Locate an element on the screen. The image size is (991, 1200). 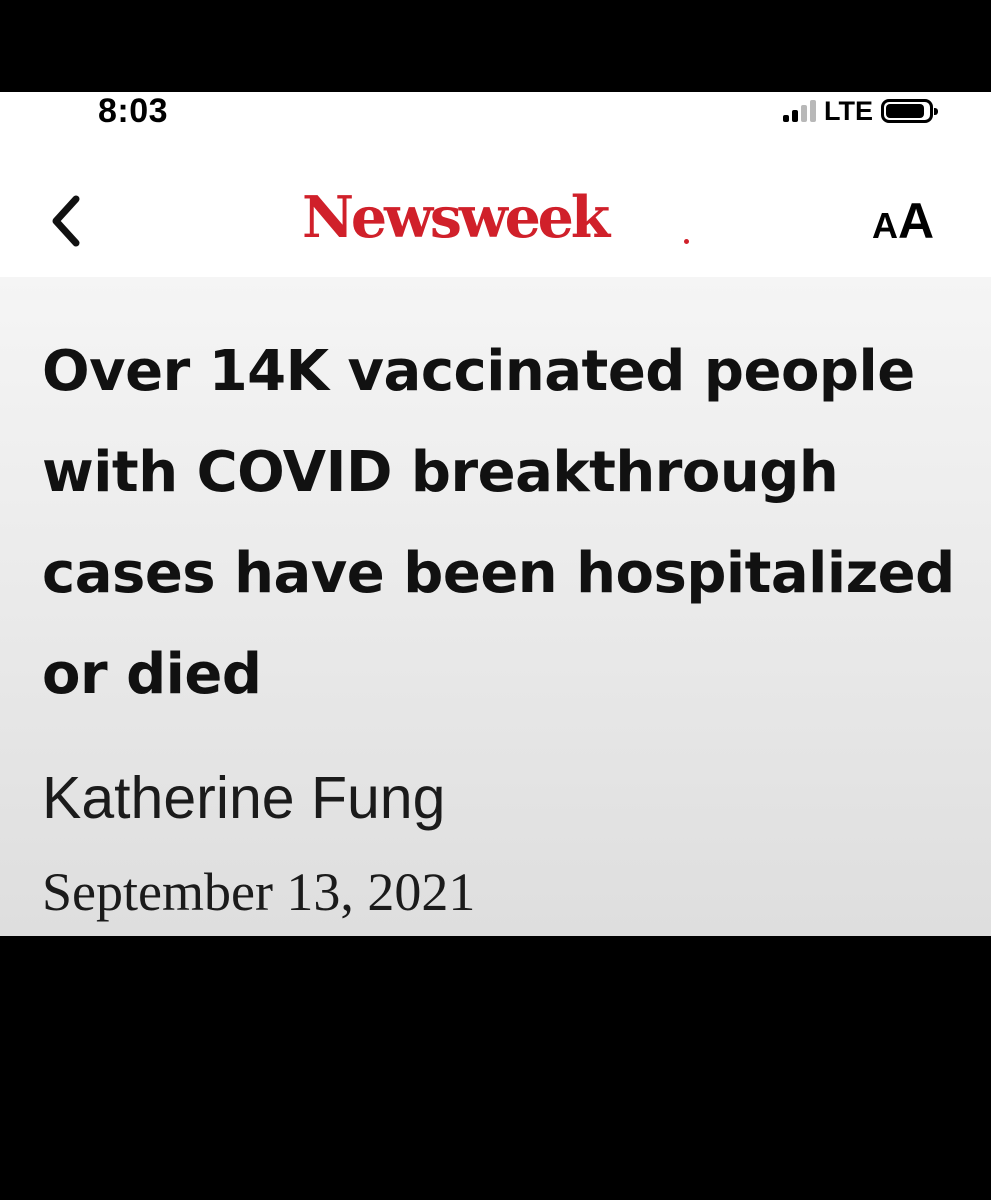
article-author: Katherine Fung is located at coordinates (244, 798).